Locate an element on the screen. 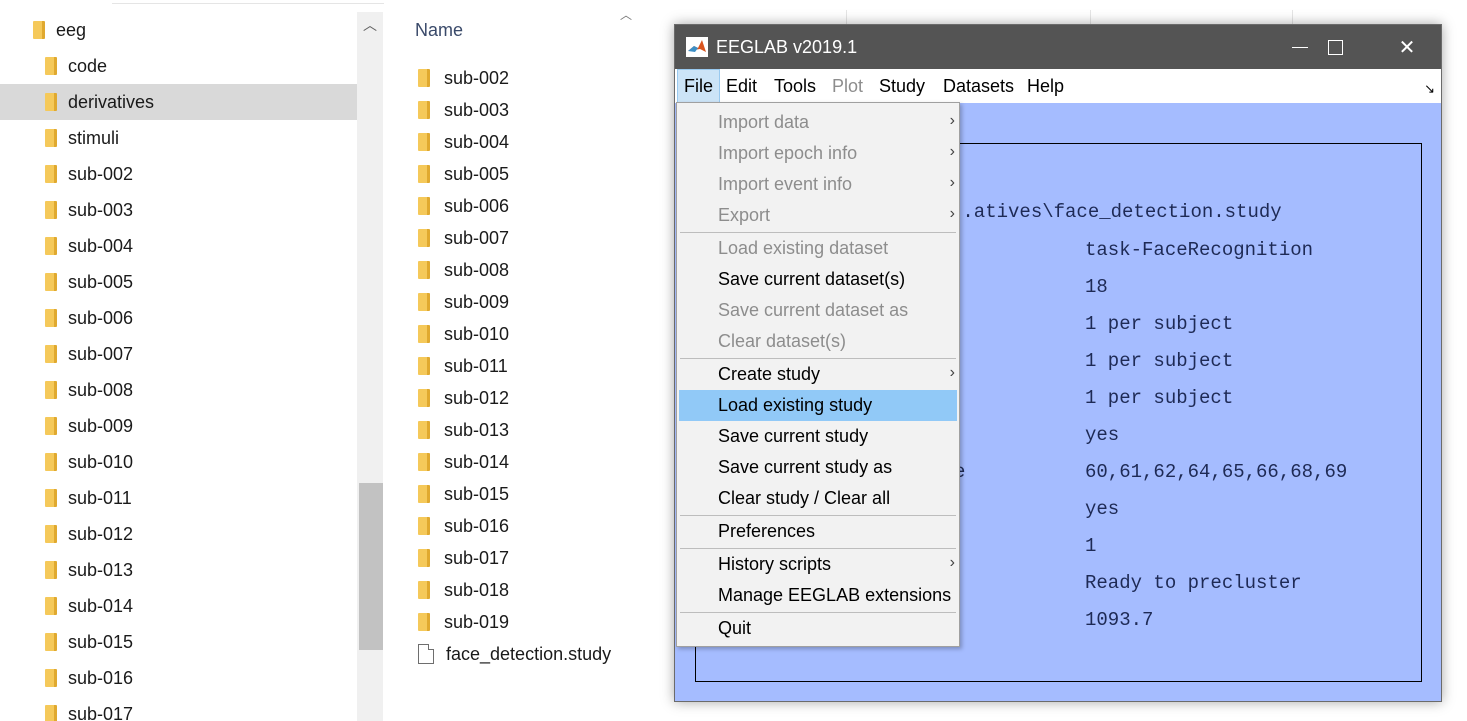 This screenshot has height=721, width=1467. tree-item-eeg: eeg is located at coordinates (178, 30).